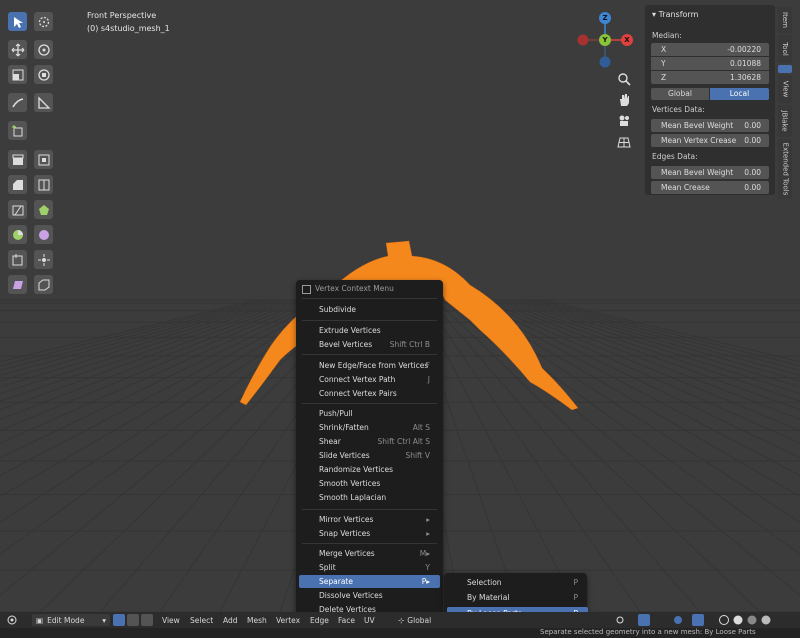 The height and width of the screenshot is (638, 800). I want to click on extrude-region-tool, so click(17, 159).